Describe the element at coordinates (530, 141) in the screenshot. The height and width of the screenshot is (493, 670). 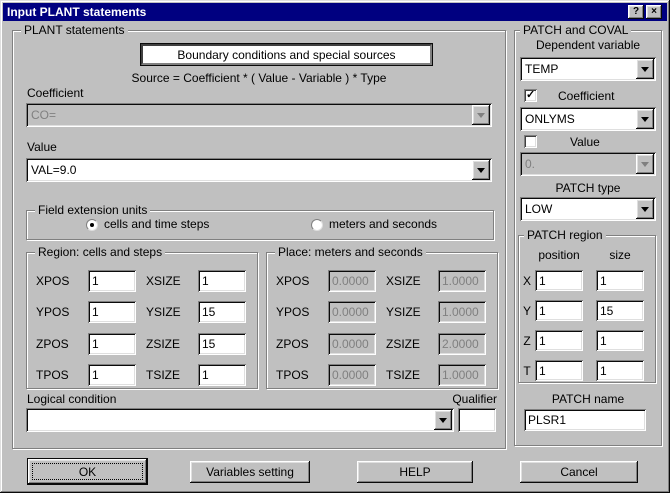
I see `value-checkbox` at that location.